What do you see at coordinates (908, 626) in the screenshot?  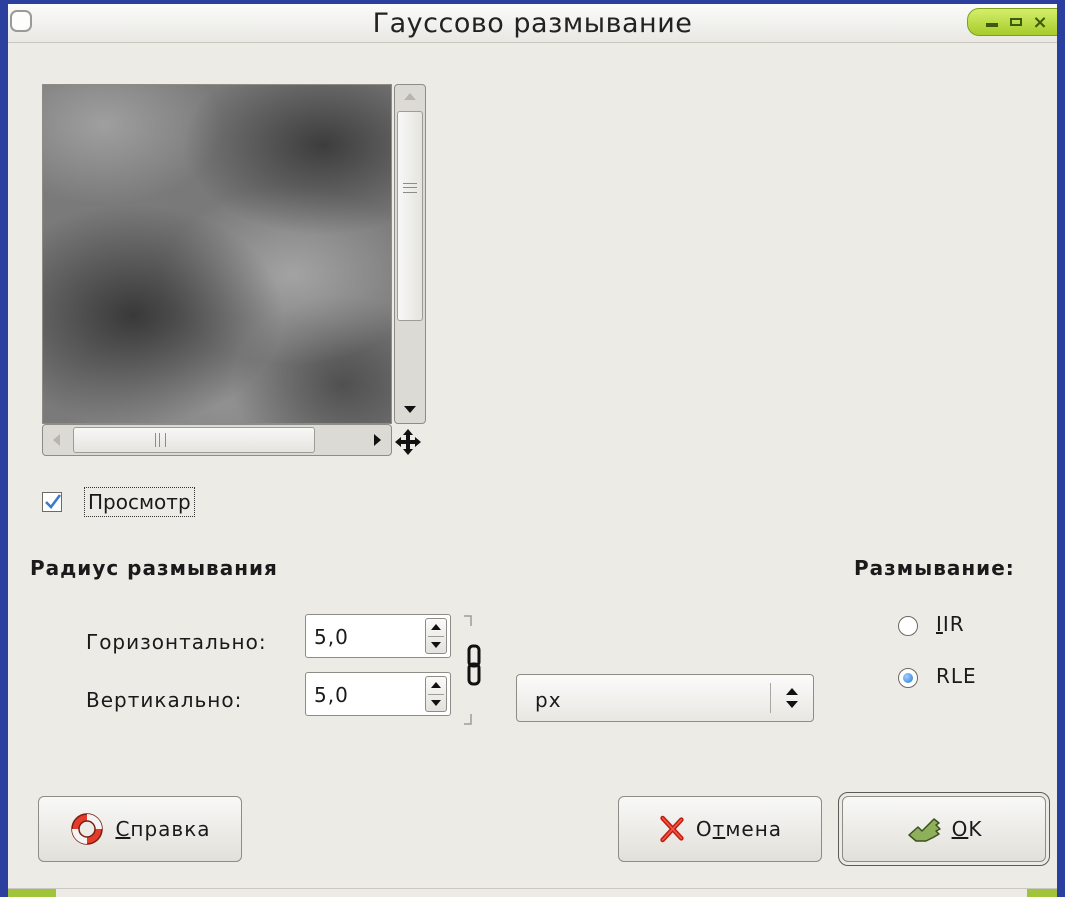 I see `radio-iir` at bounding box center [908, 626].